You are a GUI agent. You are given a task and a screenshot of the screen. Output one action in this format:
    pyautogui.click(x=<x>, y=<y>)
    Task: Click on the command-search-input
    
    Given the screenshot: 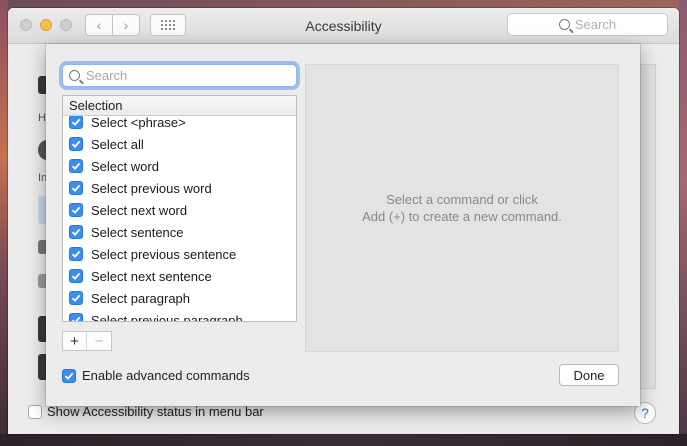 What is the action you would take?
    pyautogui.click(x=186, y=75)
    